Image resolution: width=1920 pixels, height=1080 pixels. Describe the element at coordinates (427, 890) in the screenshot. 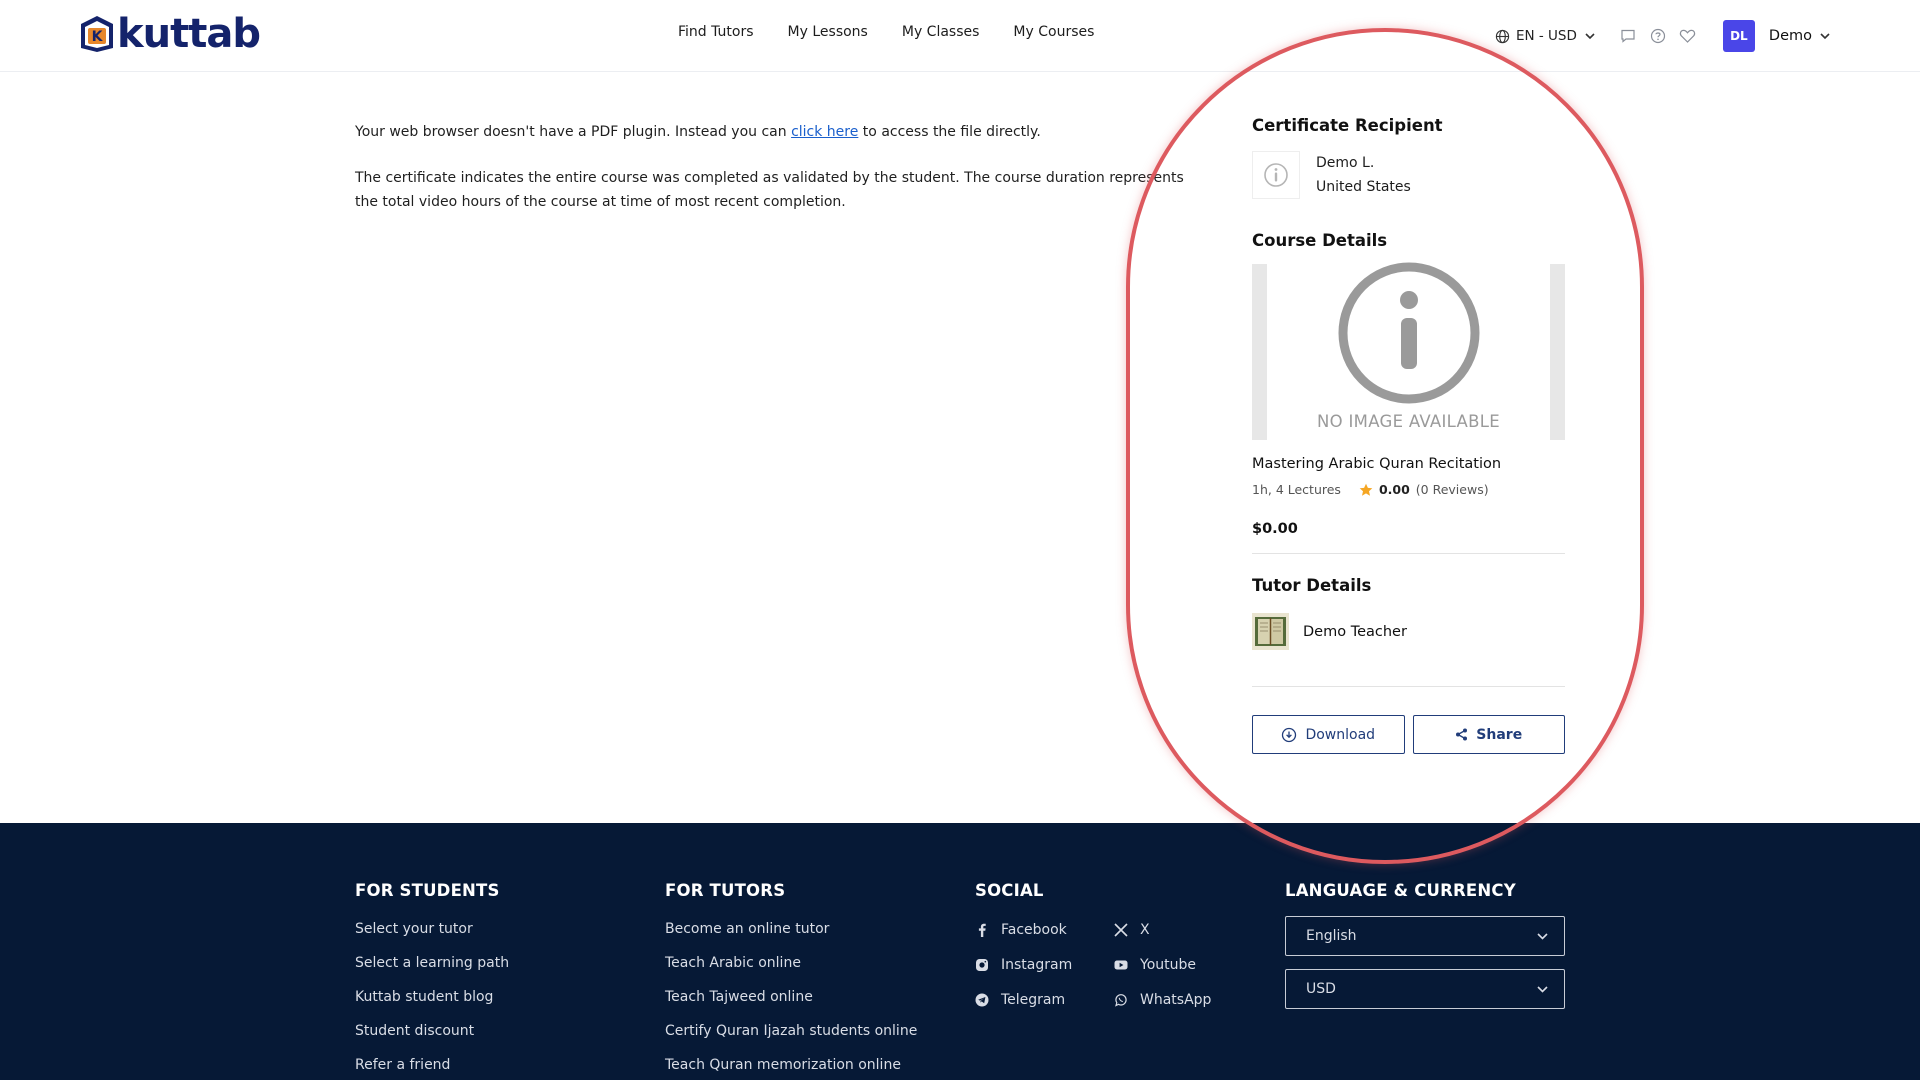

I see `footer-students-title: FOR STUDENTS` at that location.